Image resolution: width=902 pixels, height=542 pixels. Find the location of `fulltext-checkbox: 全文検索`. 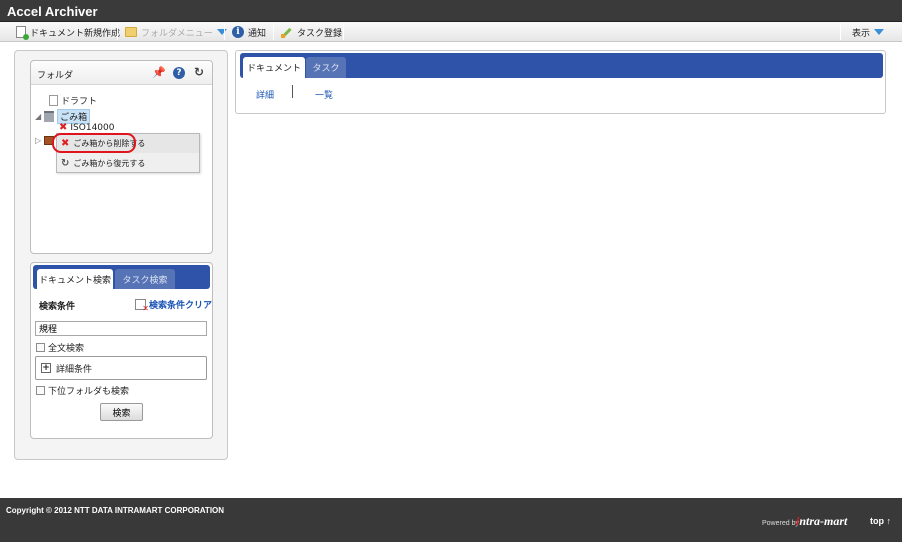

fulltext-checkbox: 全文検索 is located at coordinates (60, 347).